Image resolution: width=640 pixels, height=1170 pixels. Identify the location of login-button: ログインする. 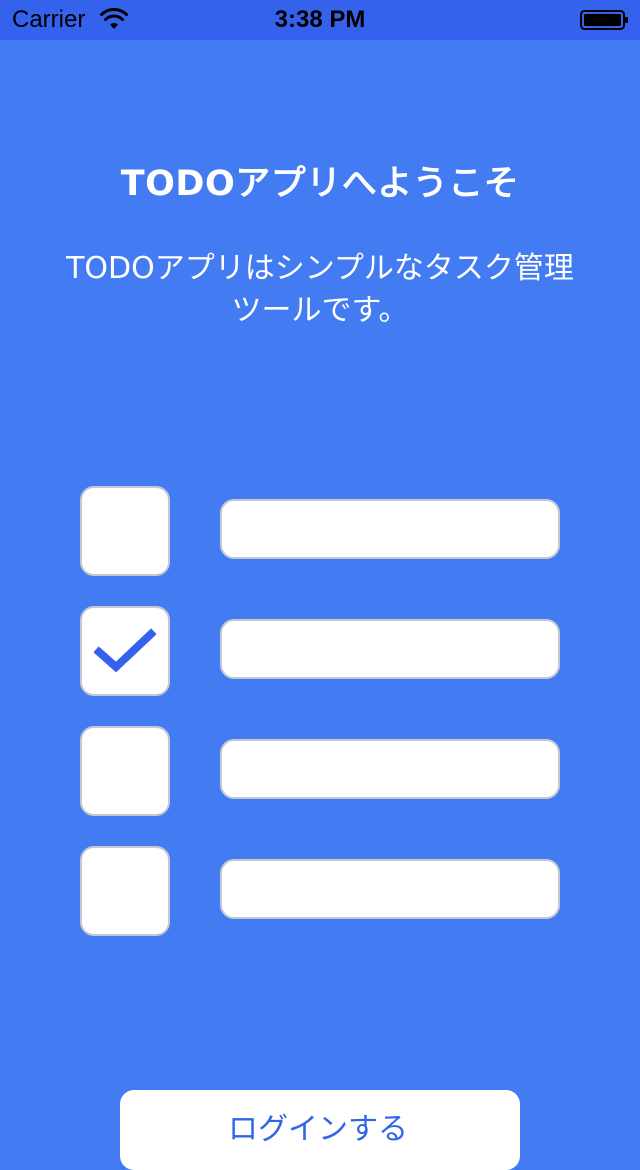
(320, 1130).